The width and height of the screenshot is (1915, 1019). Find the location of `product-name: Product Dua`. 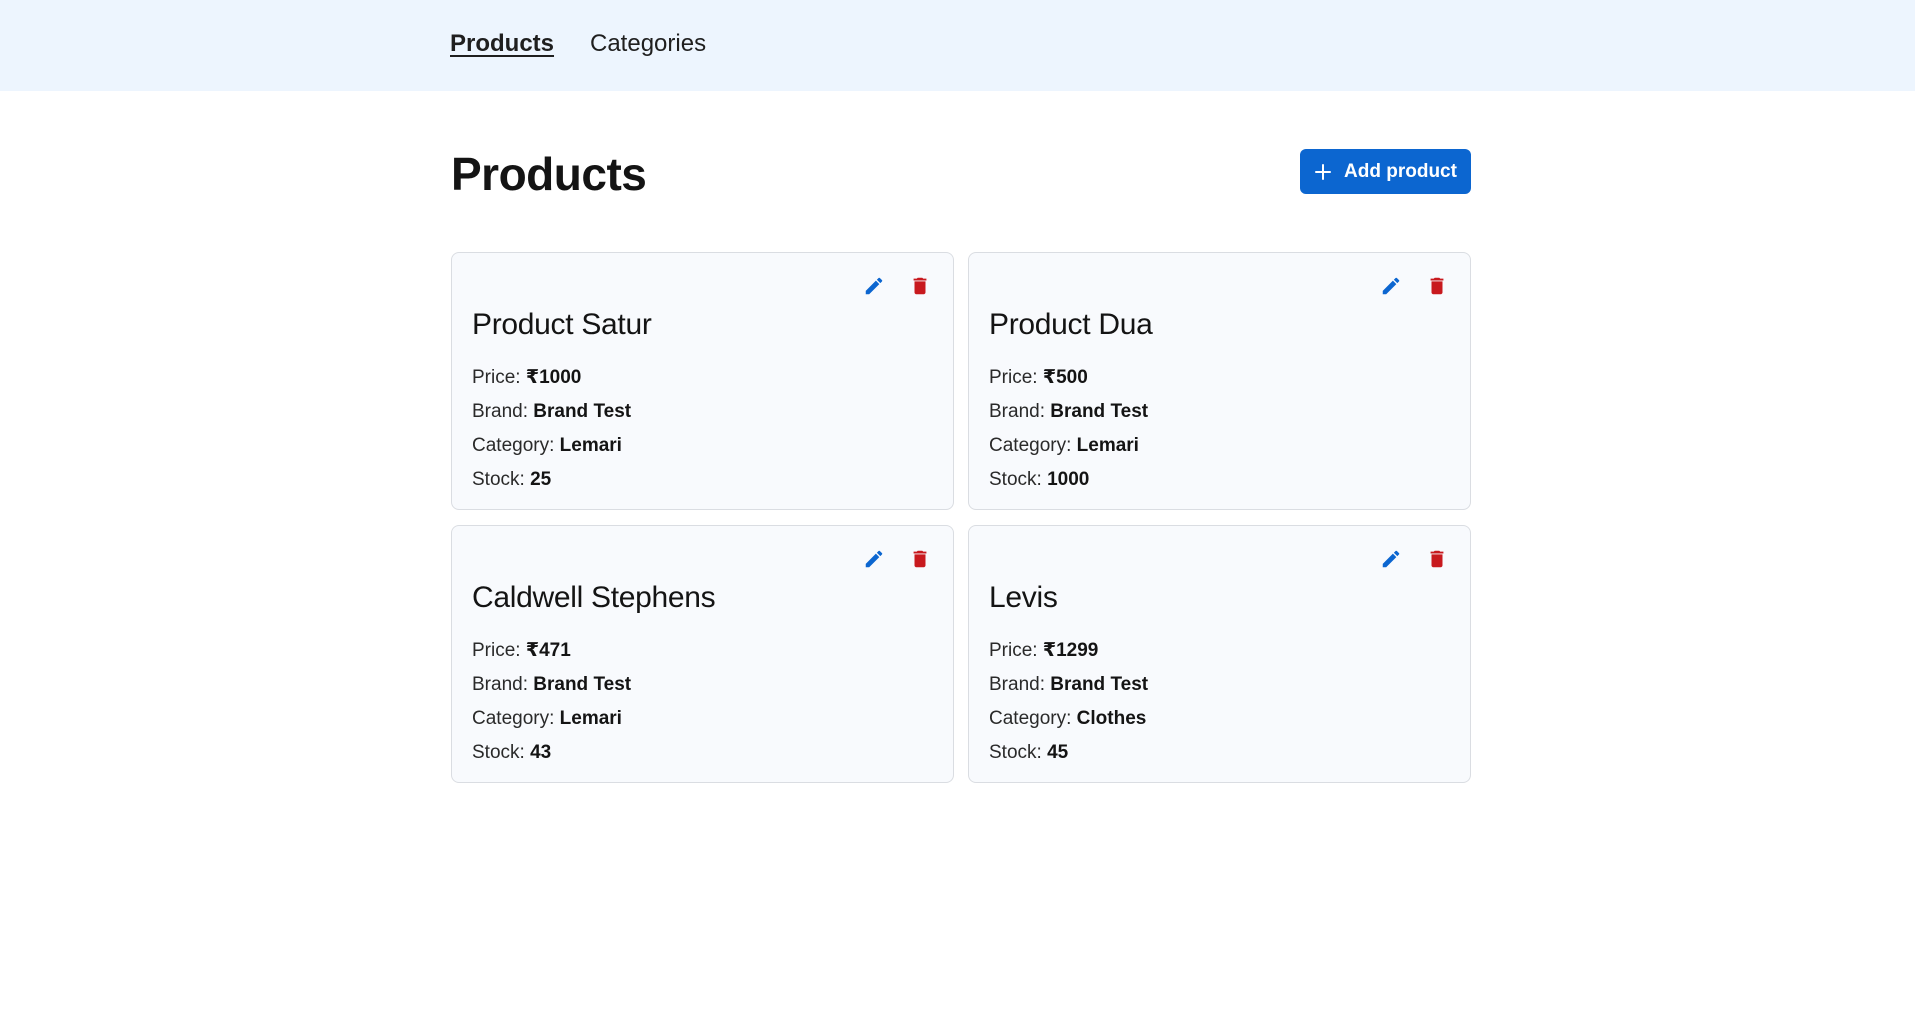

product-name: Product Dua is located at coordinates (1071, 324).